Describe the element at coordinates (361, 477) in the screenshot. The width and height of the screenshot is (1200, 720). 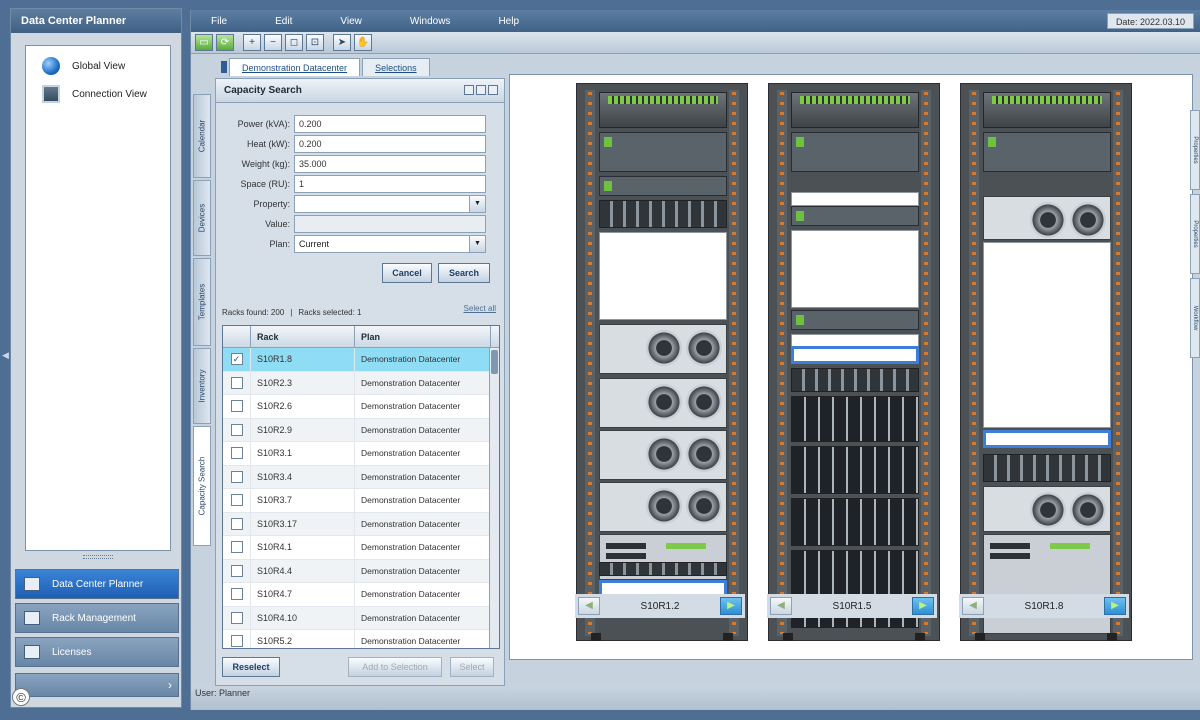
I see `table-row: S10R3.4 Demonstration Datacenter` at that location.